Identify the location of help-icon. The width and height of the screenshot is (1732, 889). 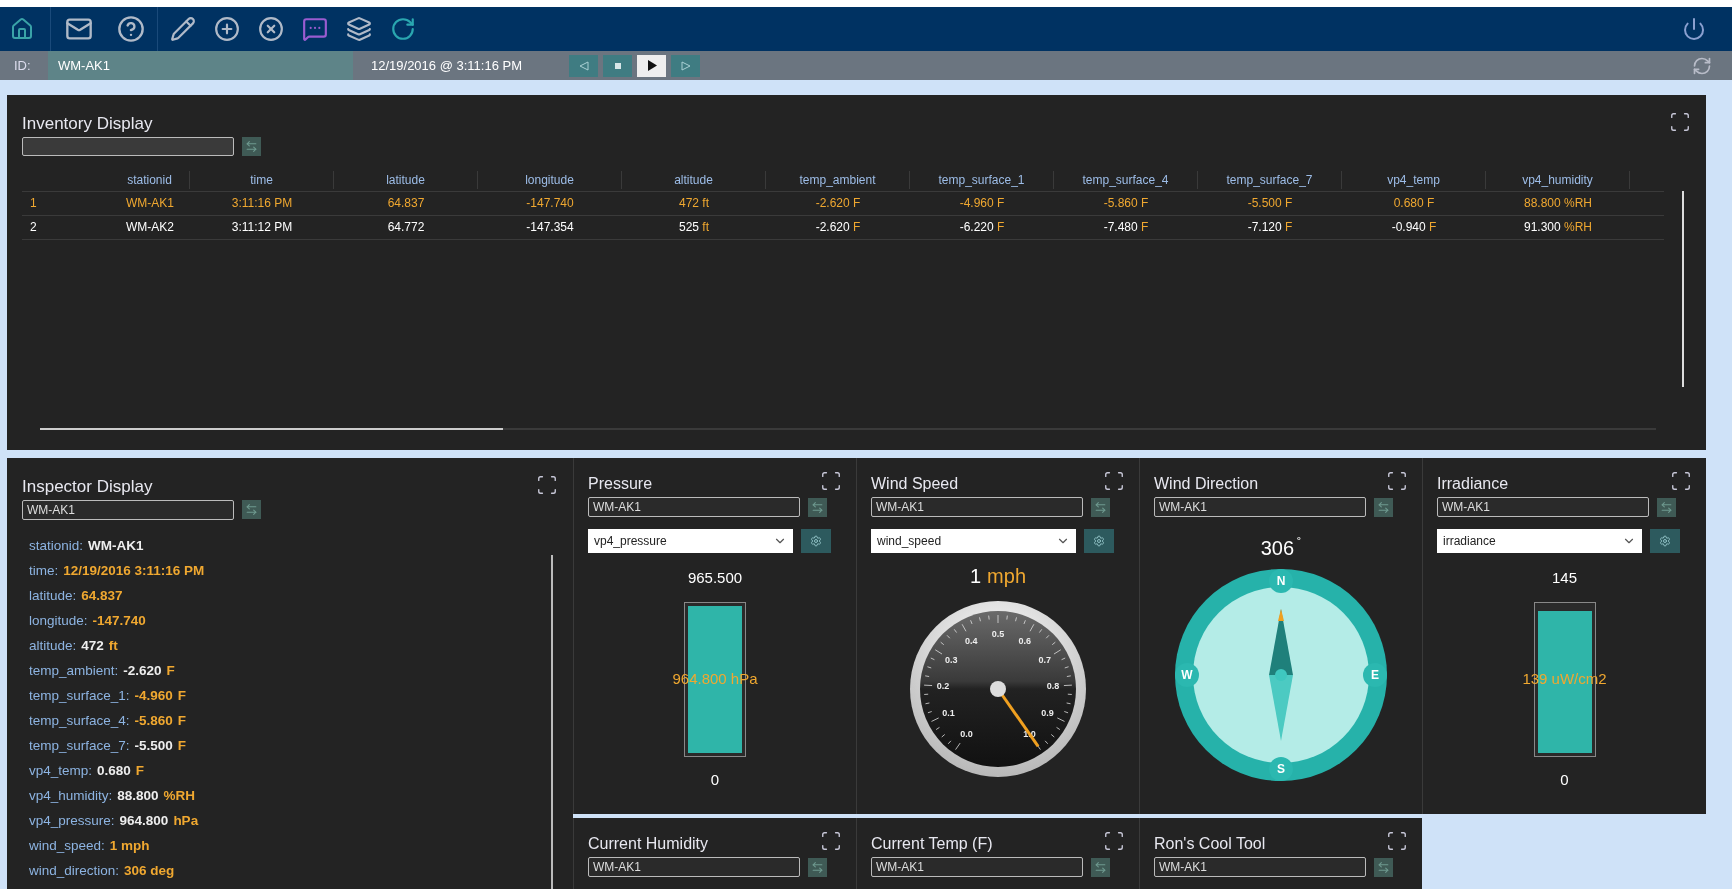
(131, 29).